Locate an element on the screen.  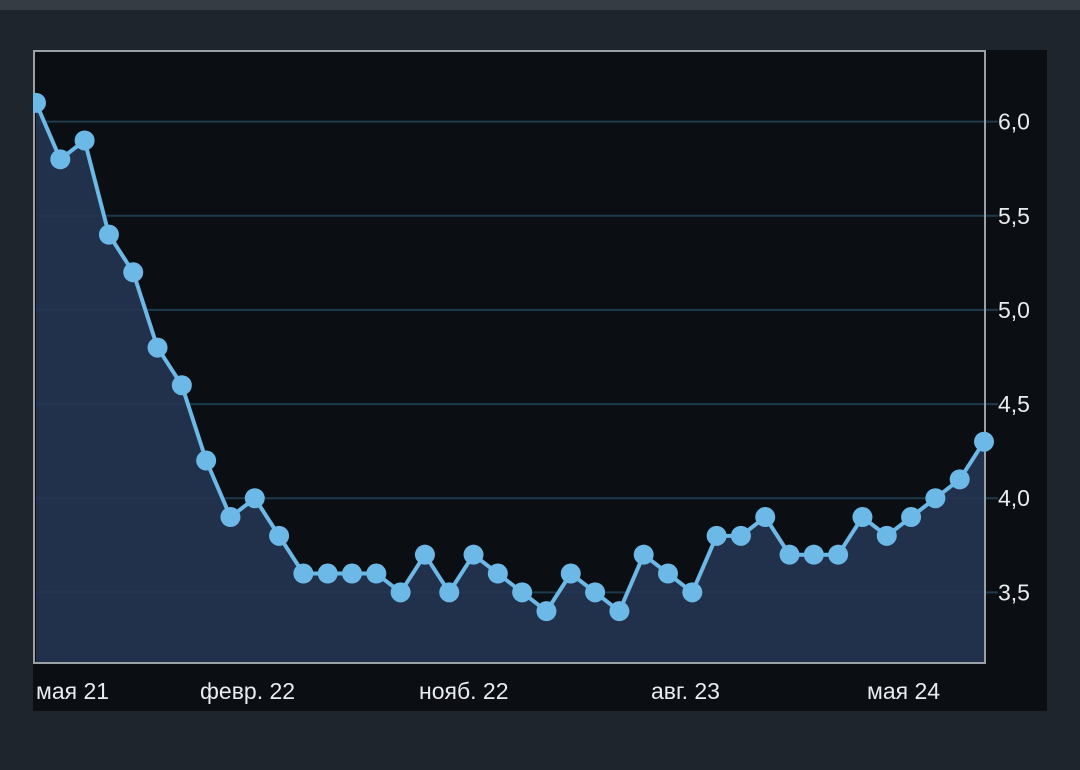
y-tick-label: 4,5 is located at coordinates (1014, 404).